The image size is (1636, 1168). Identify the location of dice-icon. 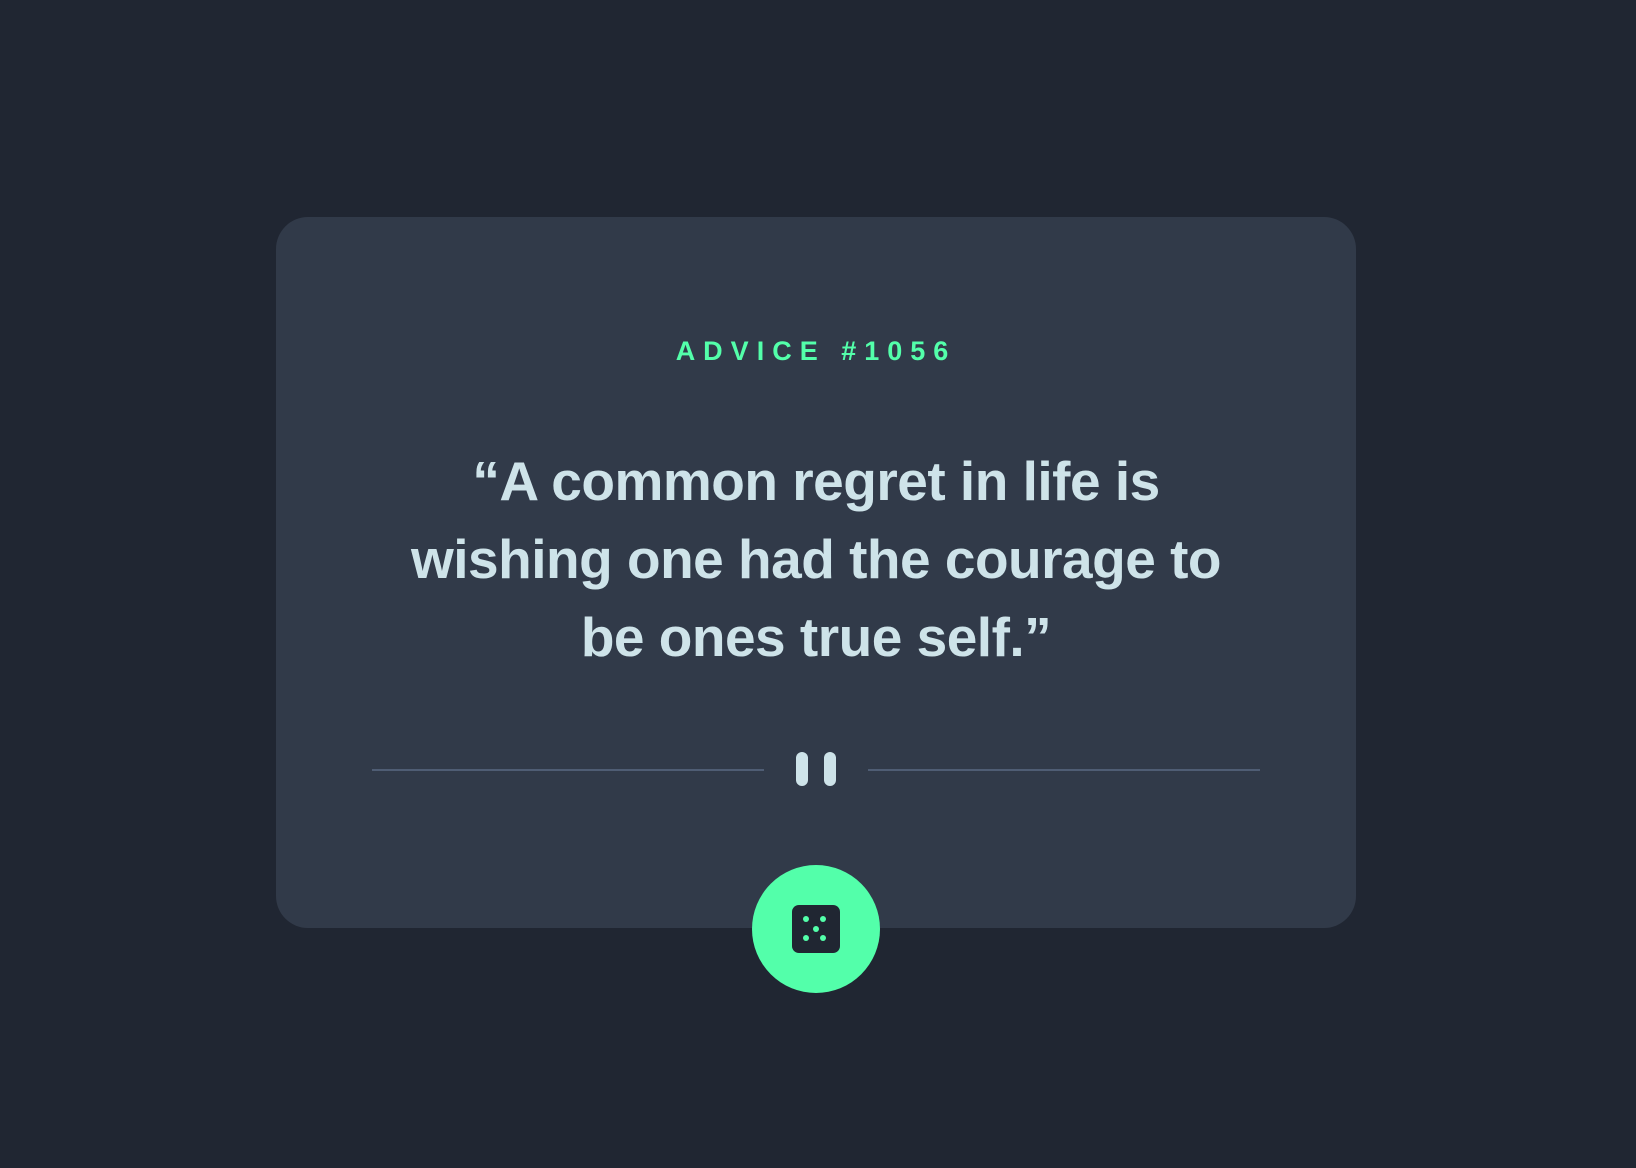
(816, 929).